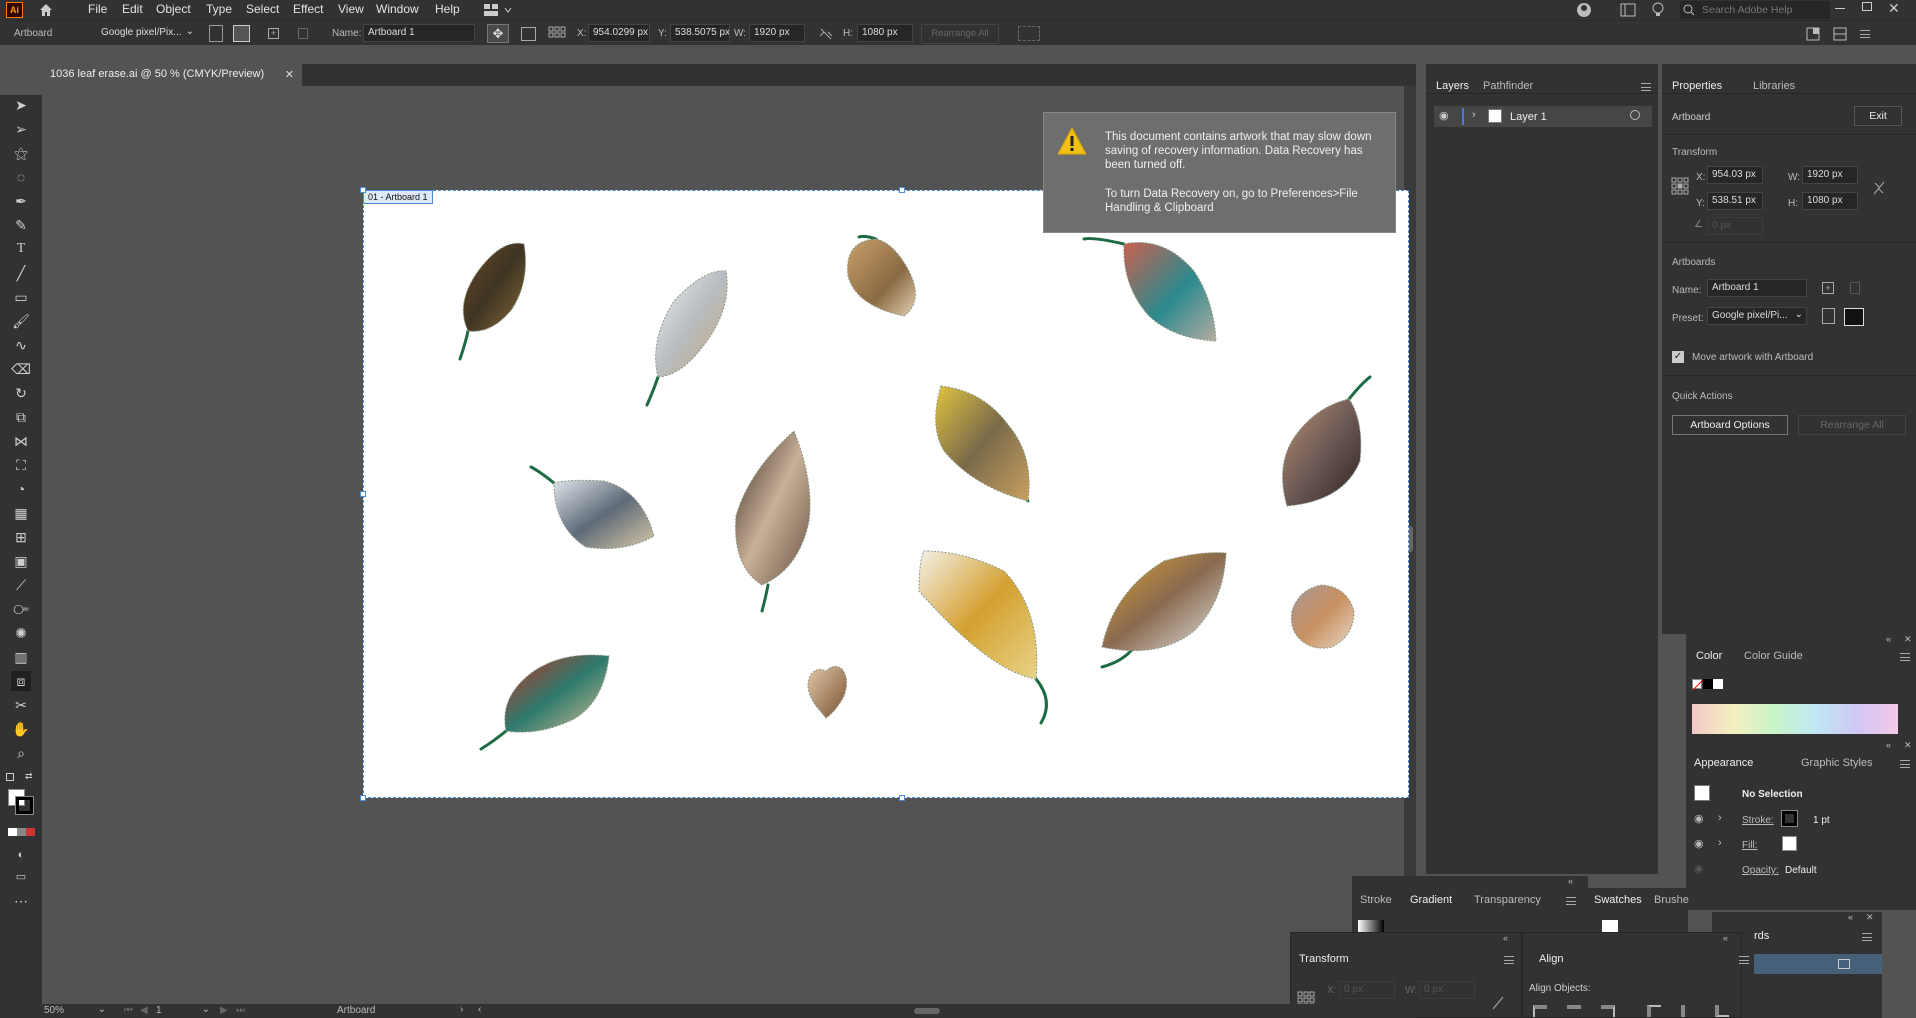 The height and width of the screenshot is (1018, 1916). Describe the element at coordinates (21, 201) in the screenshot. I see `pen-tool-icon: ✒` at that location.